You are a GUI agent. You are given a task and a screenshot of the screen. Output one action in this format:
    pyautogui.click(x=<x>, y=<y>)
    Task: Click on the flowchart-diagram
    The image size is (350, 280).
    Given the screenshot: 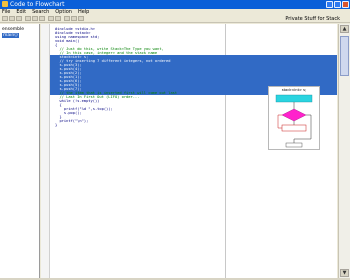 What is the action you would take?
    pyautogui.click(x=294, y=121)
    